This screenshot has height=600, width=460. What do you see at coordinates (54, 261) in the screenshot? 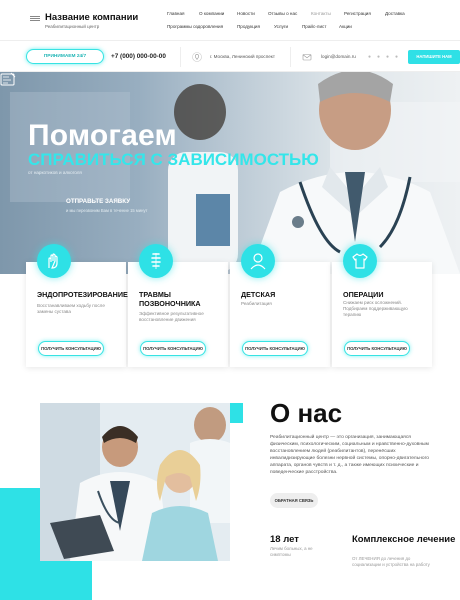
I see `hand-icon` at bounding box center [54, 261].